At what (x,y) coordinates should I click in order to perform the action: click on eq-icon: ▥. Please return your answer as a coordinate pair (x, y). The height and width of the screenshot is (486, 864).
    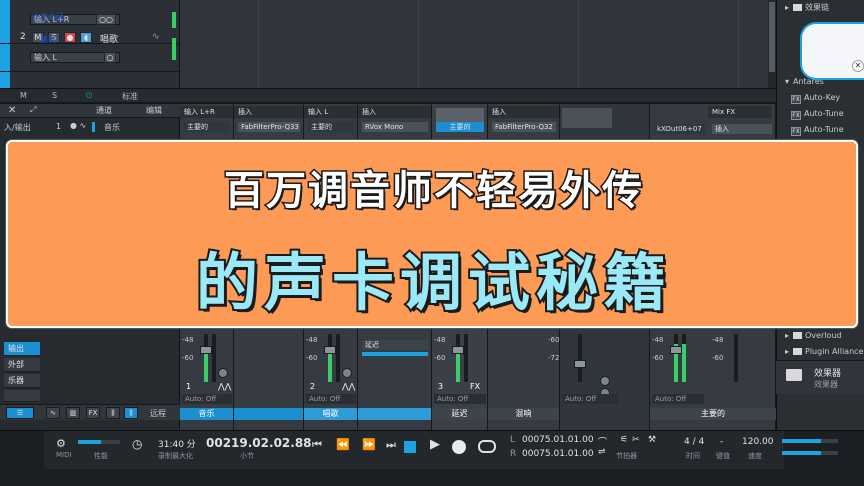
    Looking at the image, I should click on (73, 413).